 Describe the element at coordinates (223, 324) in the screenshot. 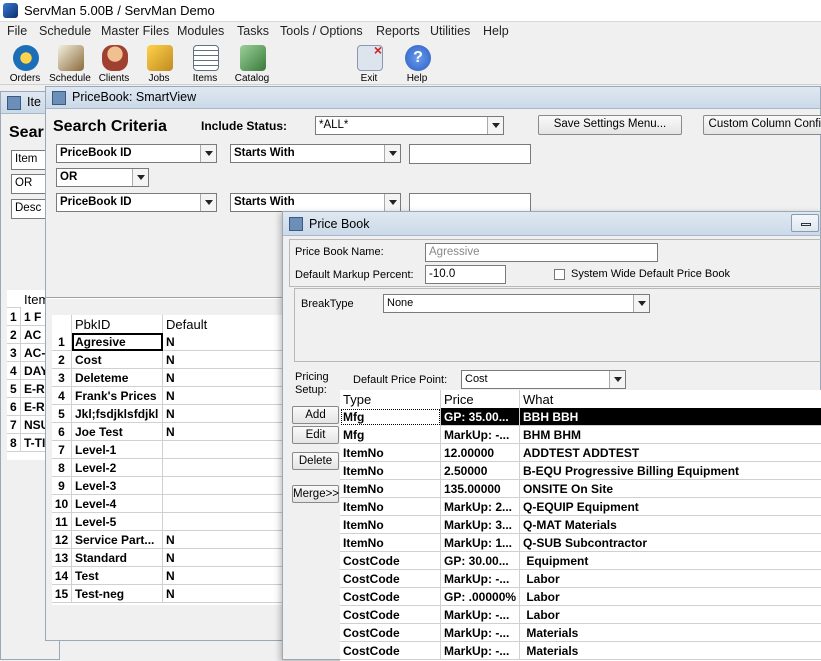

I see `col-header-default: Default` at that location.